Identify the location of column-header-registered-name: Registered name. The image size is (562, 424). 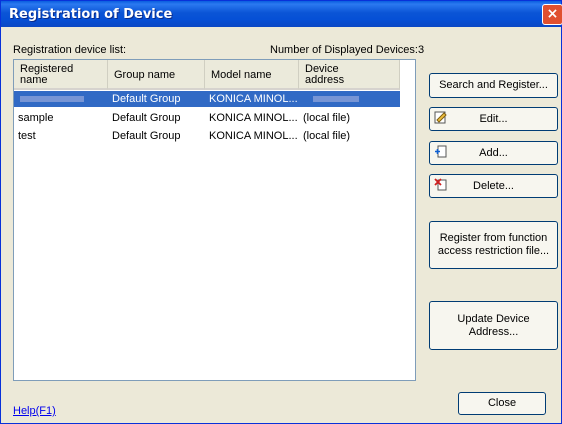
(61, 75).